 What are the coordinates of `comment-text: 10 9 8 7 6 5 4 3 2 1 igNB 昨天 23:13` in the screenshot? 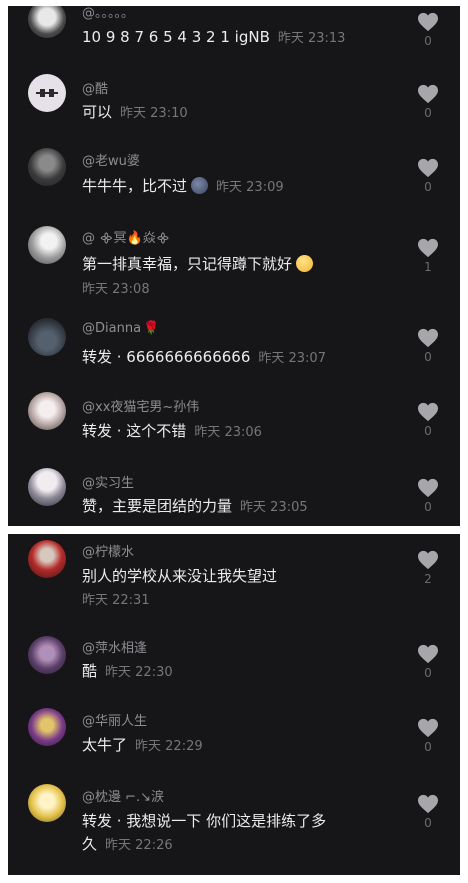 It's located at (213, 36).